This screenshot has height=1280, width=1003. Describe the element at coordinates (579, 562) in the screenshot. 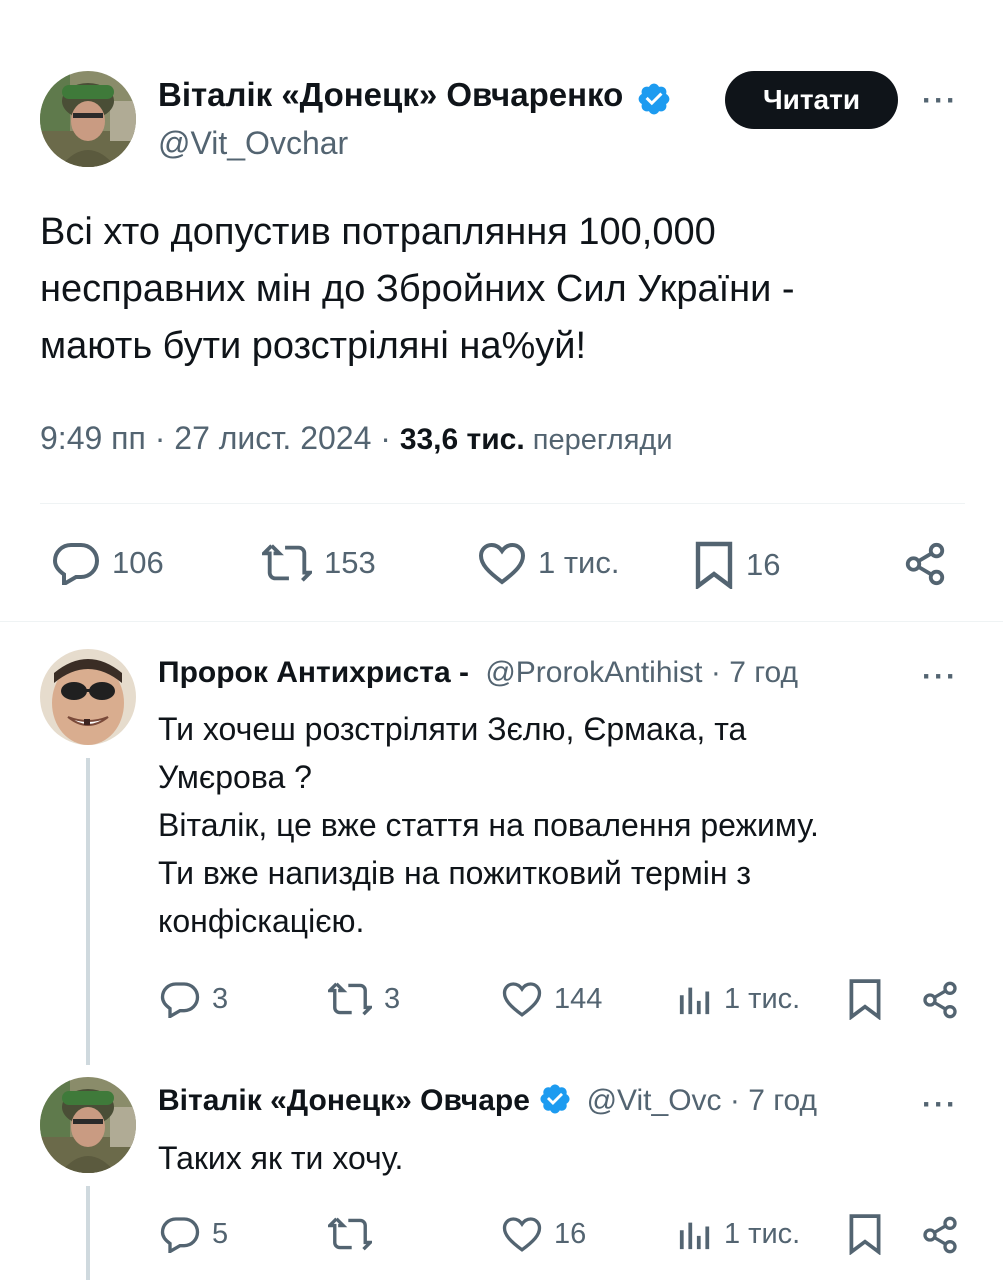

I see `like-count: 1 тис.` at that location.